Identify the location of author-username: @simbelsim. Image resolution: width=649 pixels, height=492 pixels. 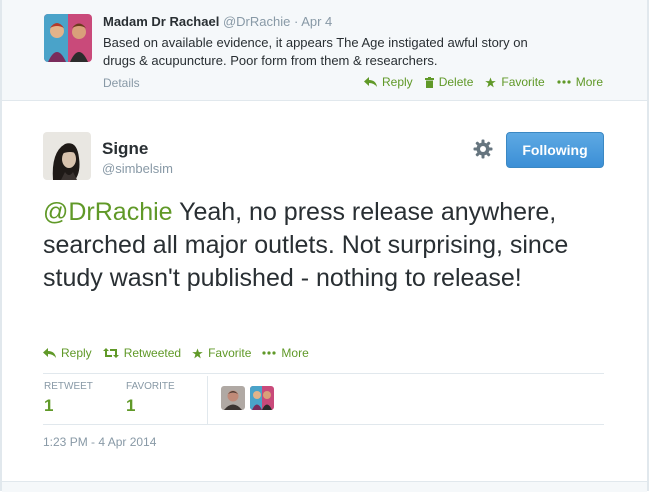
(137, 168).